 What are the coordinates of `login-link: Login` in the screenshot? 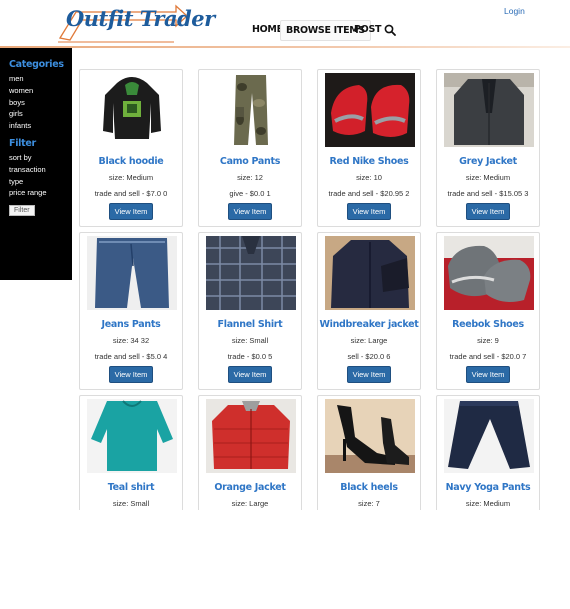 It's located at (514, 11).